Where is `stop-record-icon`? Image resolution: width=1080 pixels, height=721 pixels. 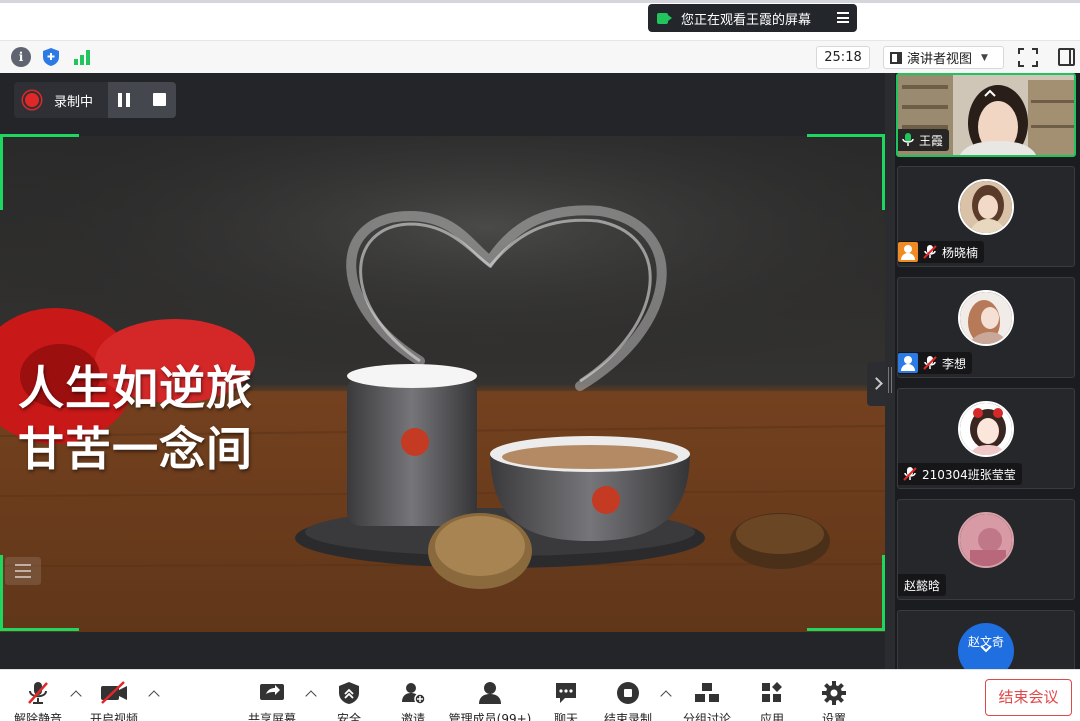
stop-record-icon is located at coordinates (628, 693).